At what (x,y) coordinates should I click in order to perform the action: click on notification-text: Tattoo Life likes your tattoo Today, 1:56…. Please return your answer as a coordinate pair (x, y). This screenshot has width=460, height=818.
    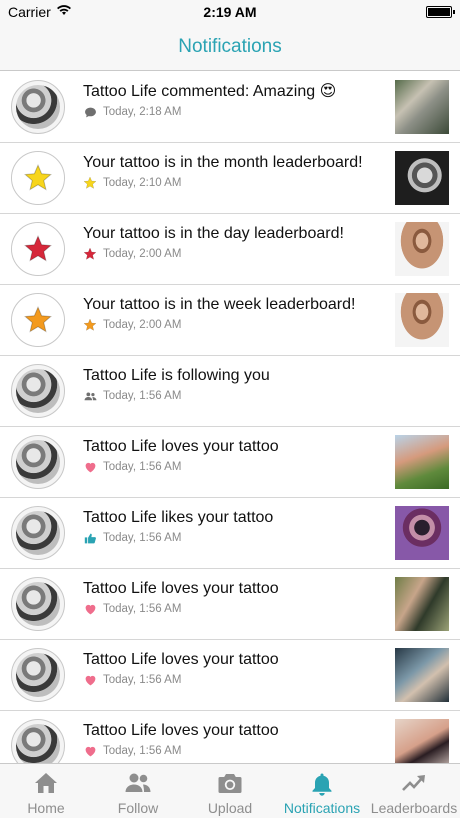
    Looking at the image, I should click on (233, 526).